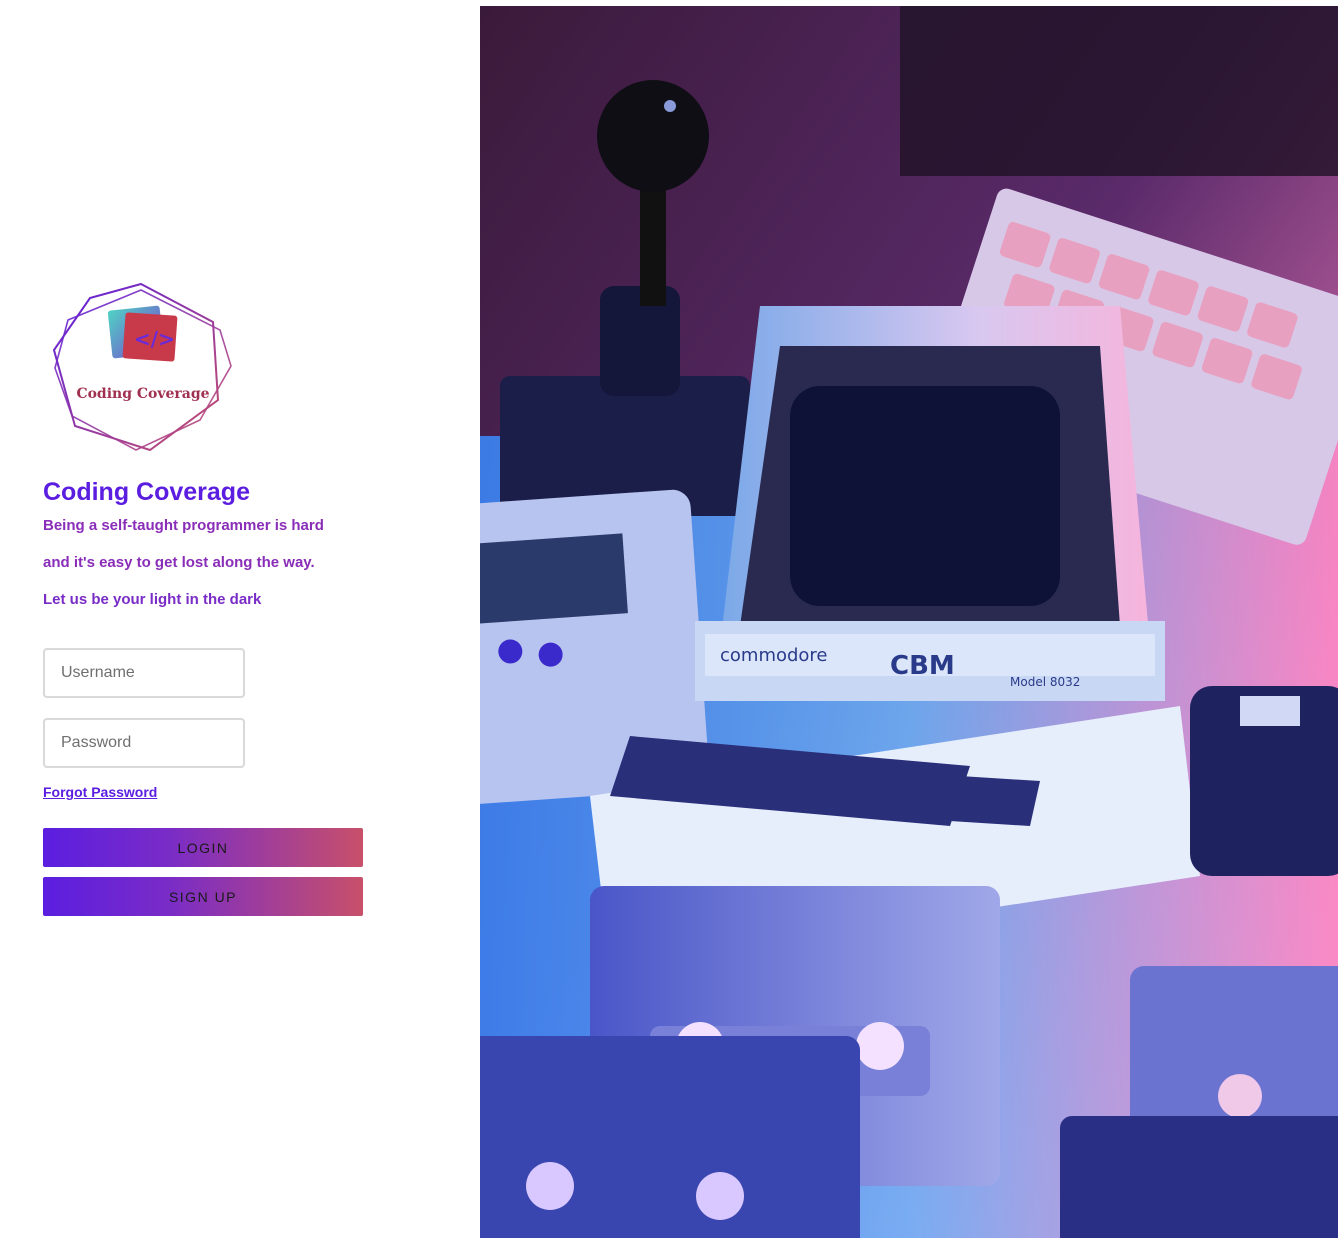  I want to click on hero-model-text: CBM, so click(922, 666).